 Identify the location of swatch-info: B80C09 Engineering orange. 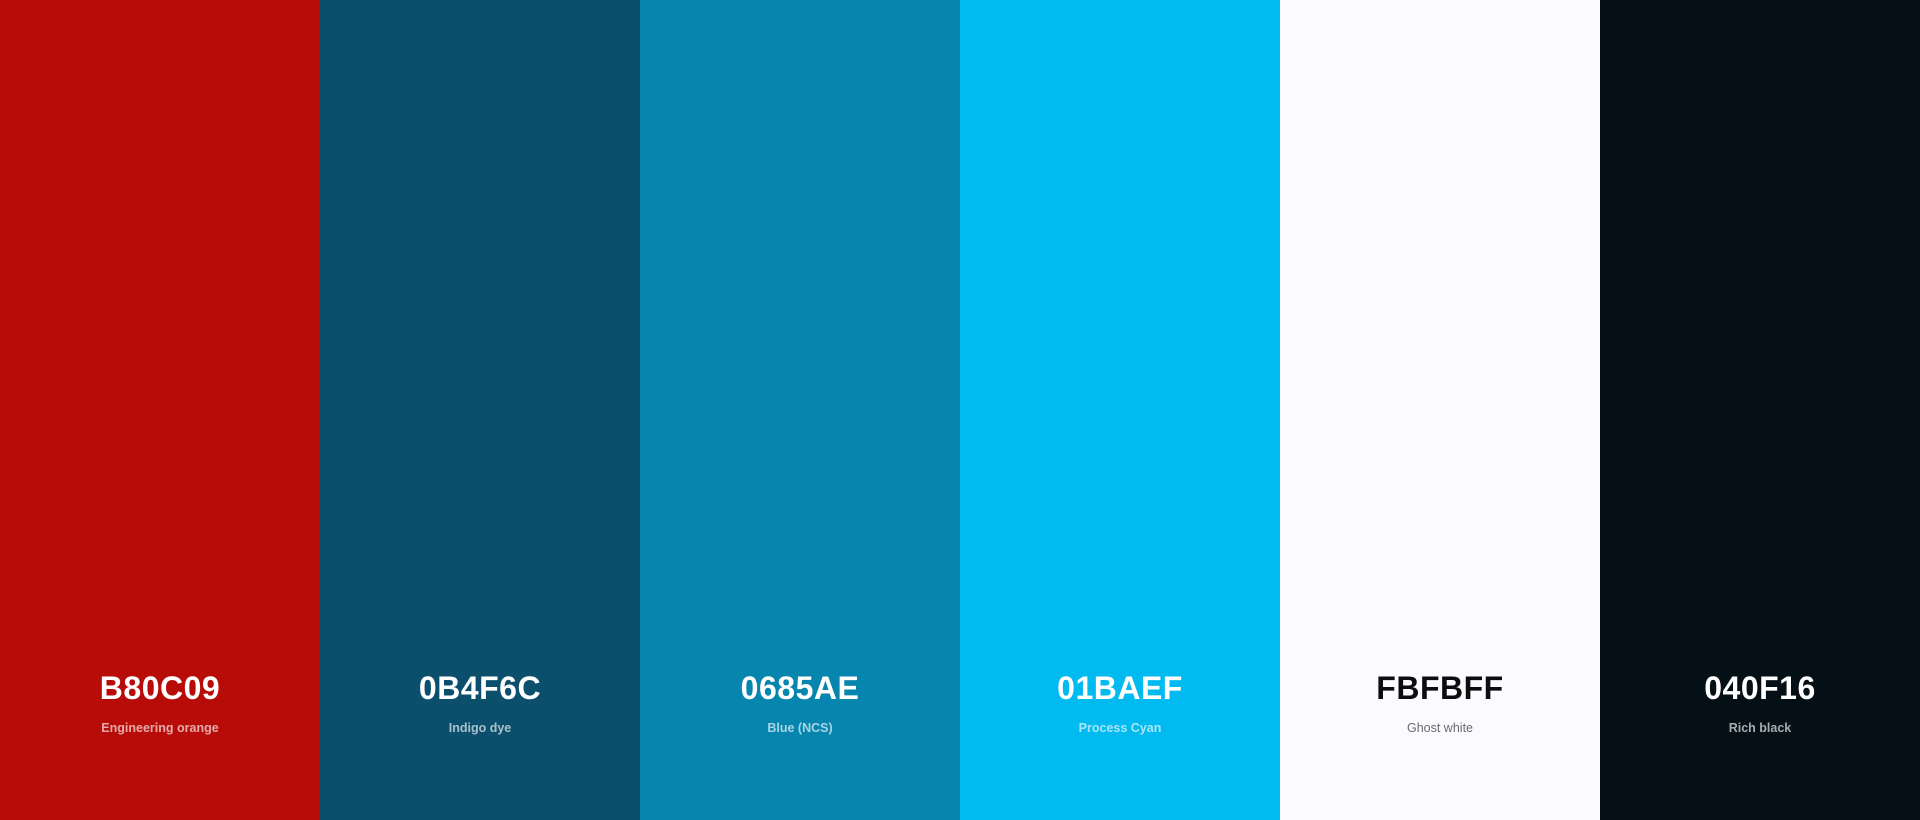
(160, 702).